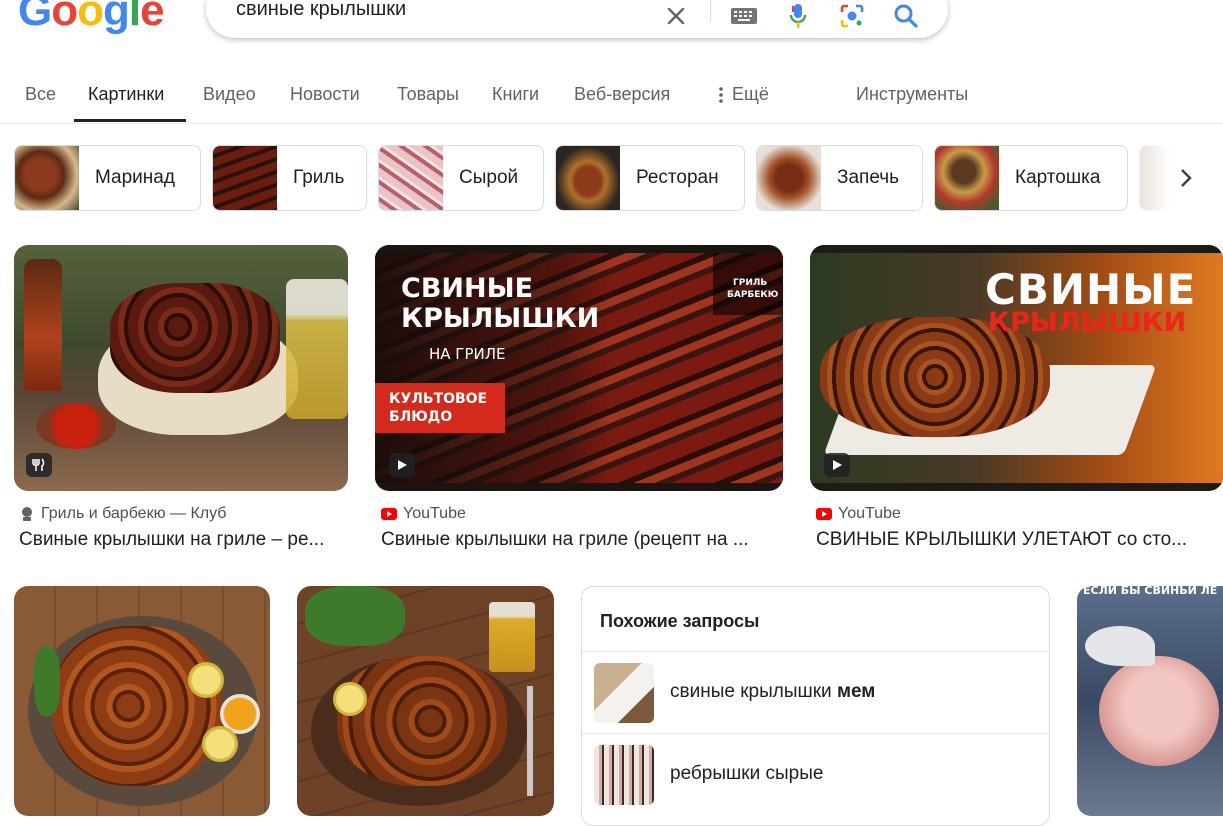 The height and width of the screenshot is (826, 1223). I want to click on logo-letter: g, so click(116, 17).